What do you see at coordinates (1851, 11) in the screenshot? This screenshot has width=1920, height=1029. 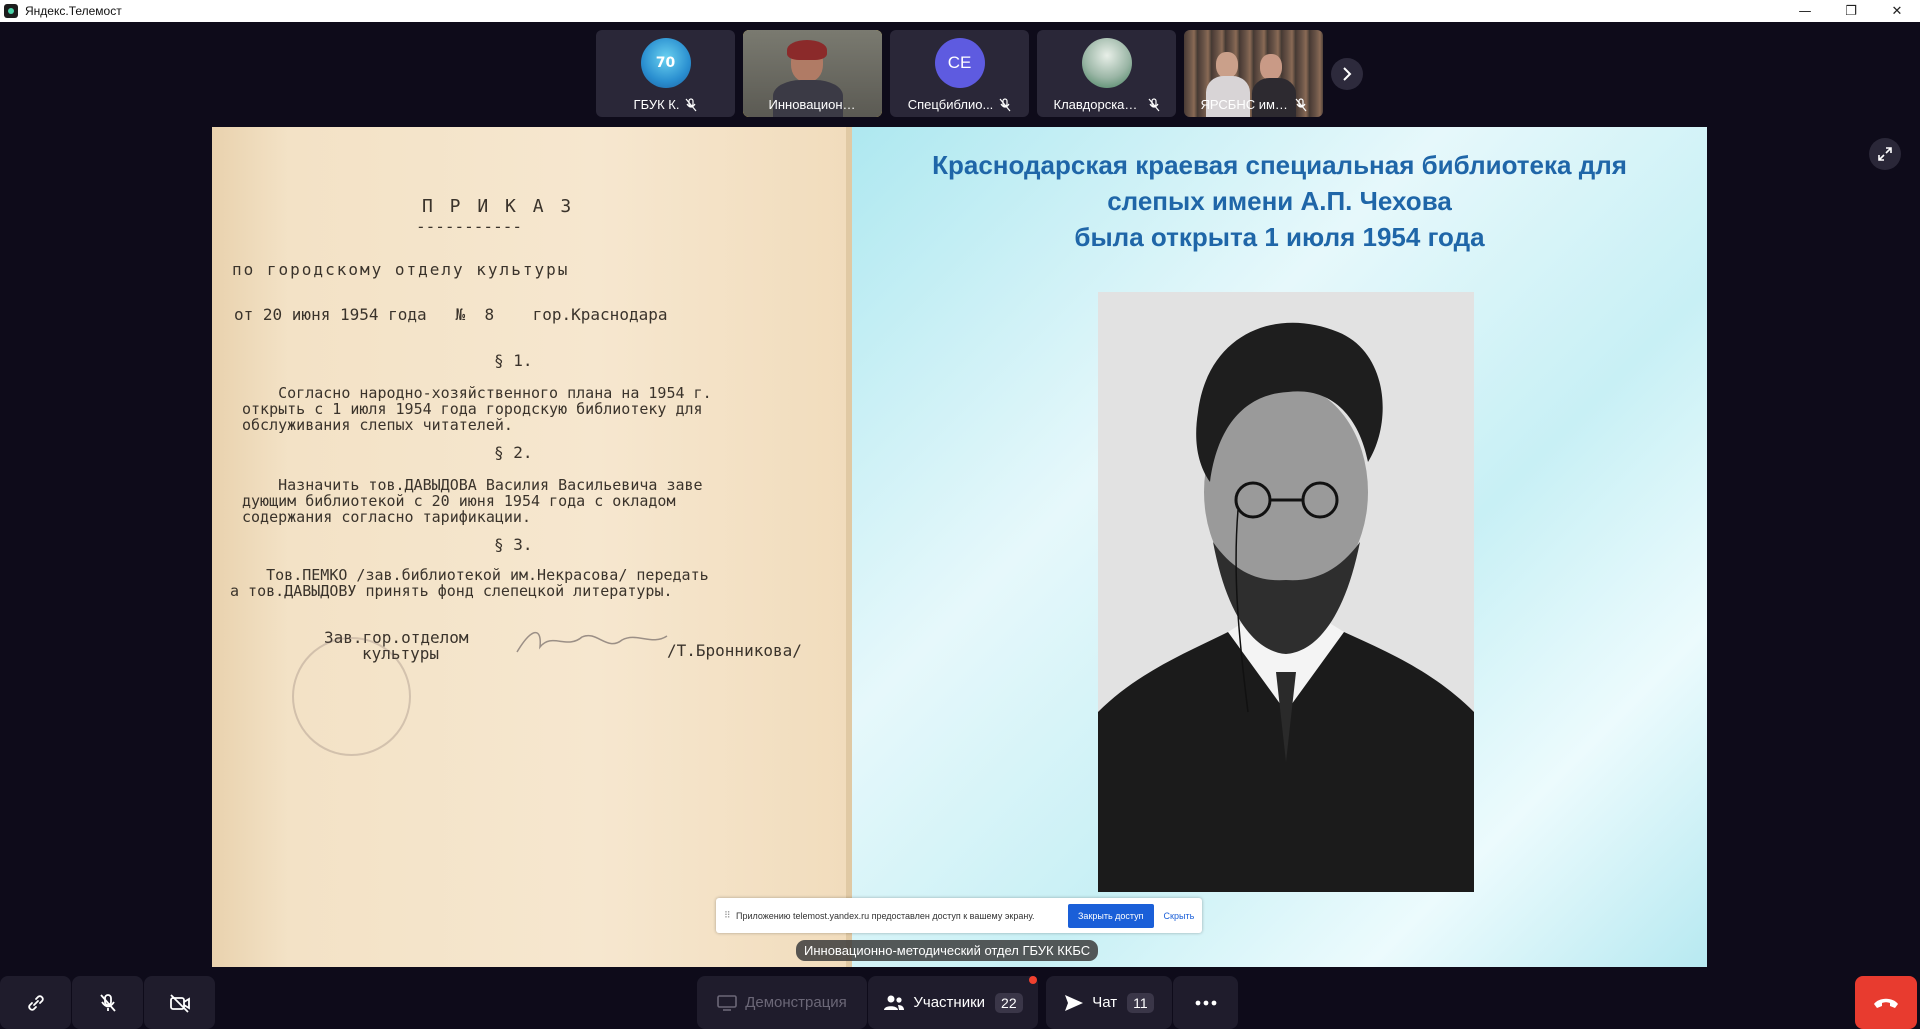 I see `restore-button: ❐` at bounding box center [1851, 11].